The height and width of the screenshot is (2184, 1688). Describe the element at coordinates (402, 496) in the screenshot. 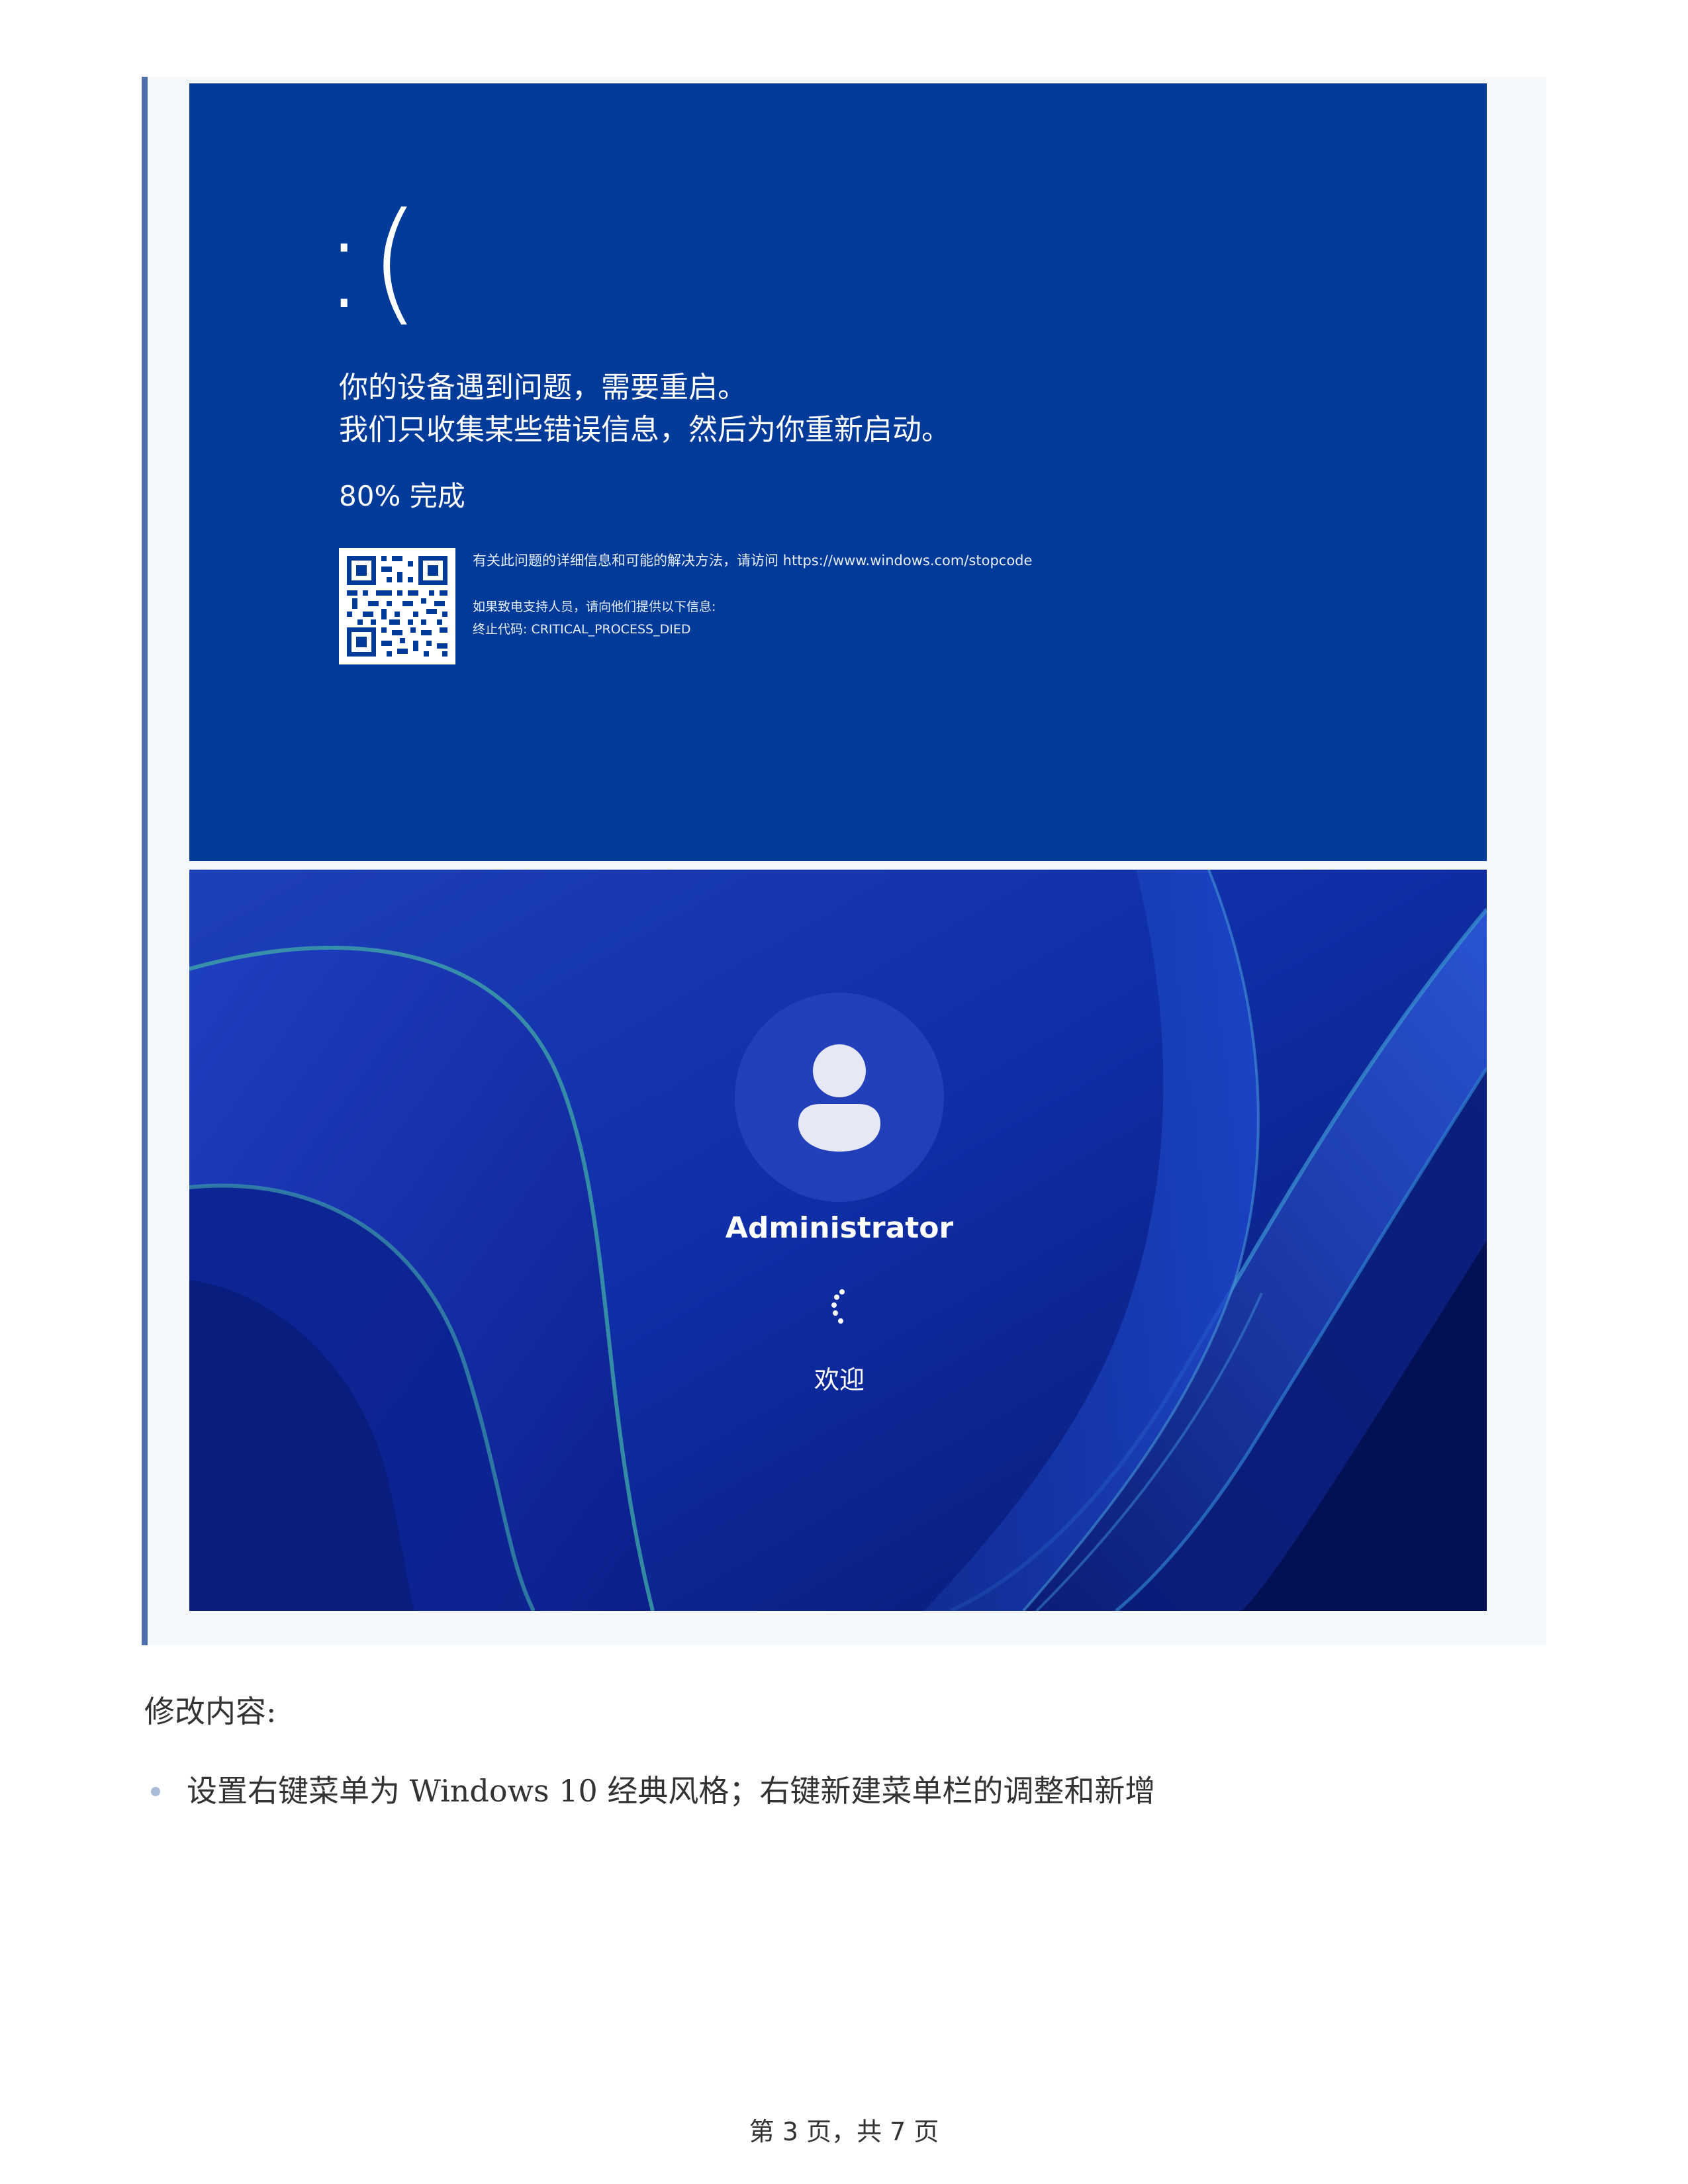

I see `bsod-progress: 80% 完成` at that location.